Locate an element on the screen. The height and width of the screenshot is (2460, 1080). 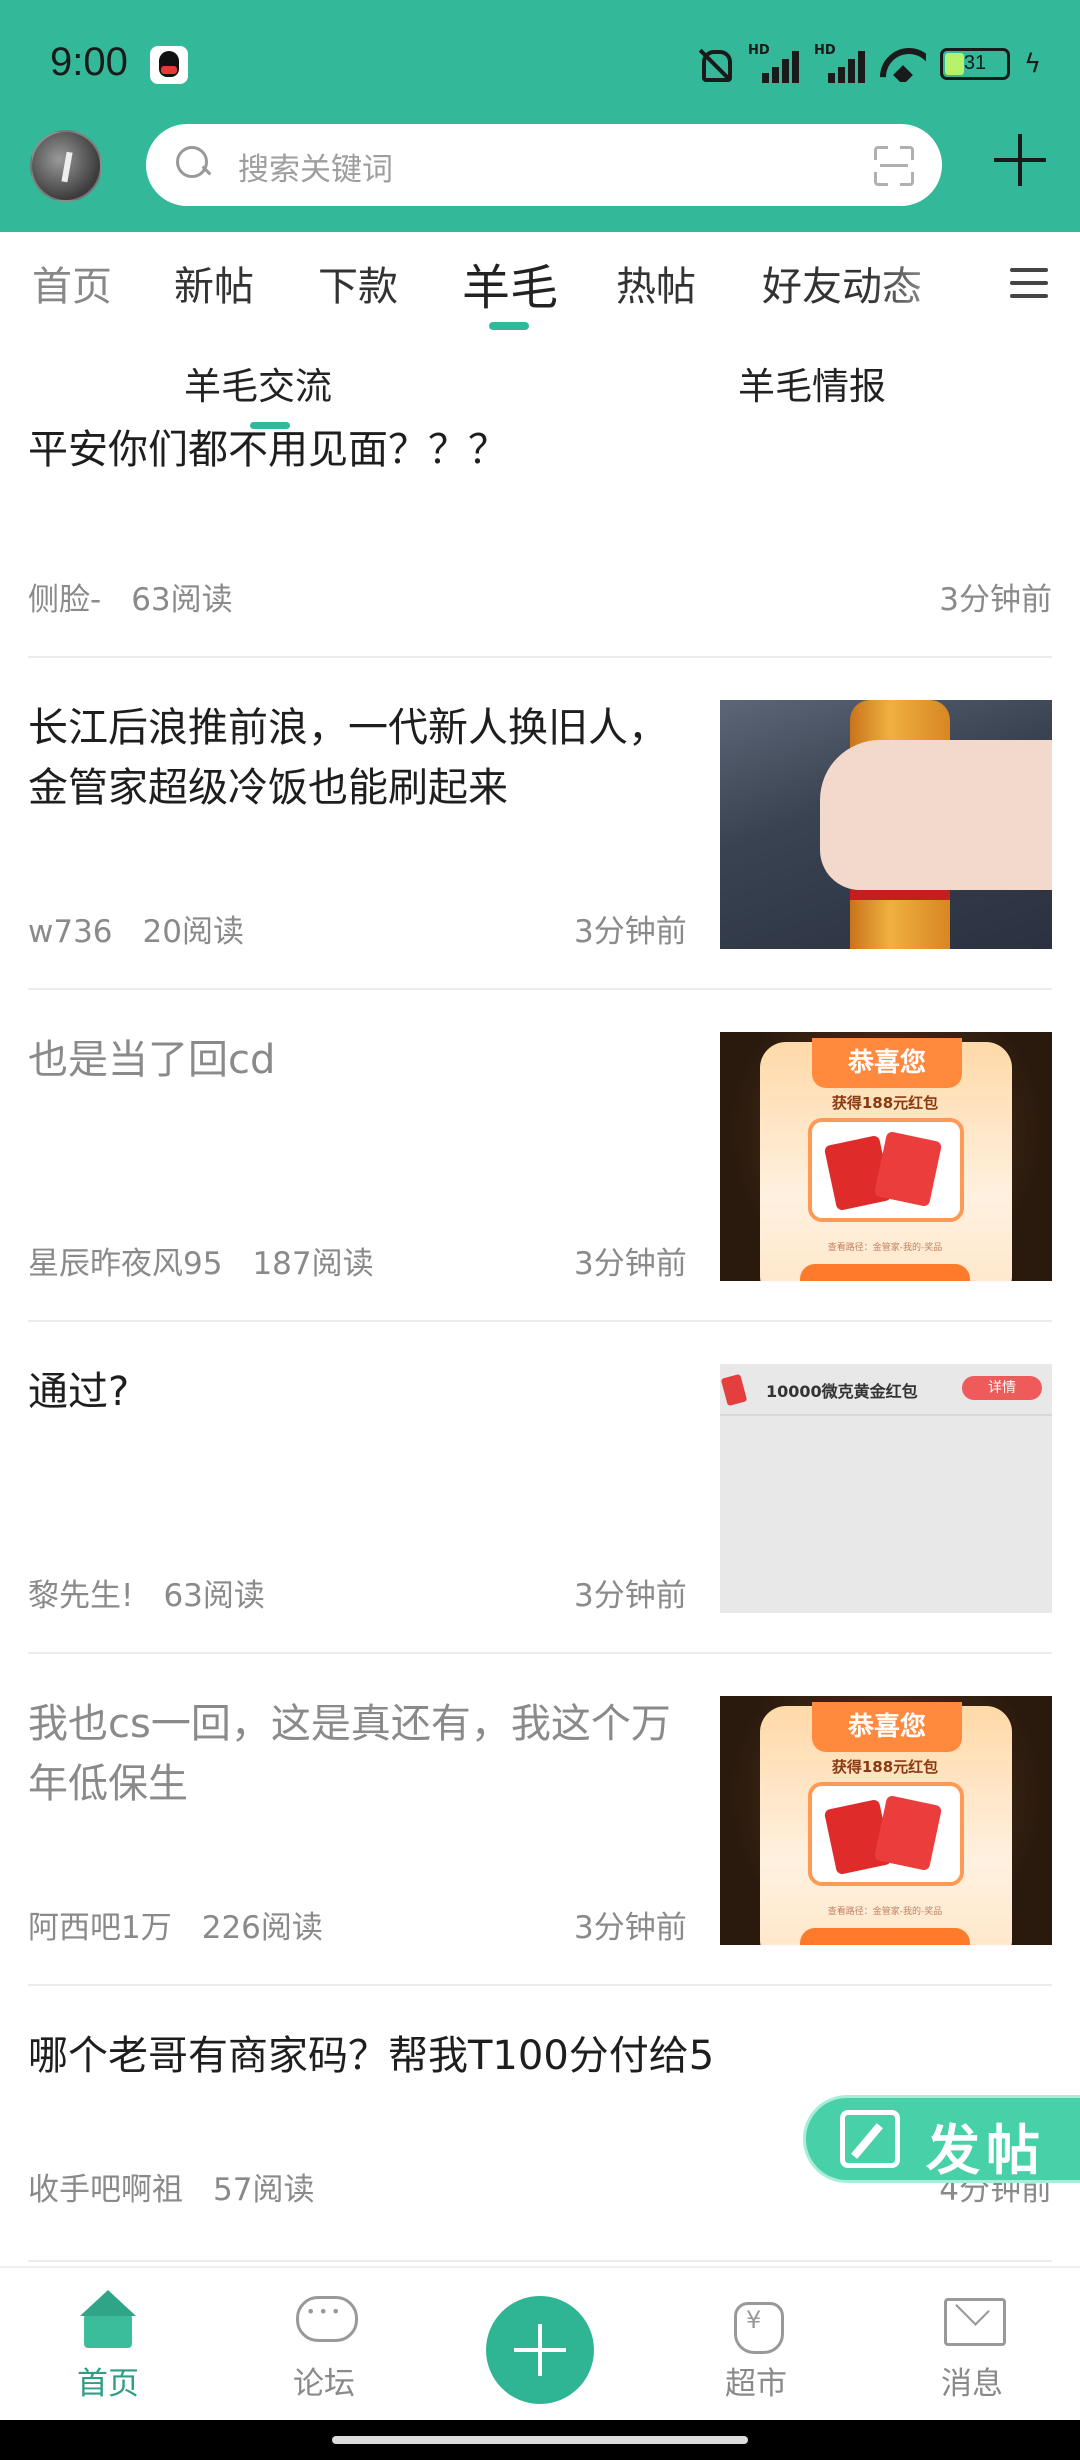
divider is located at coordinates (540, 2261).